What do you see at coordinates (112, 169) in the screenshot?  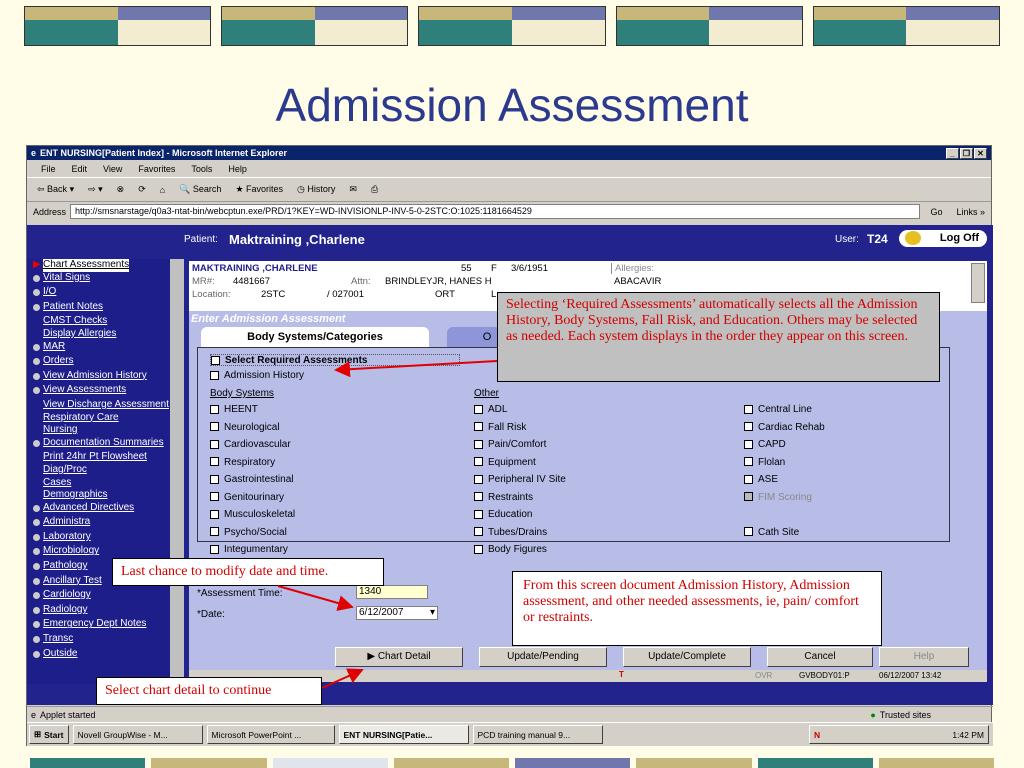 I see `menu-view: View` at bounding box center [112, 169].